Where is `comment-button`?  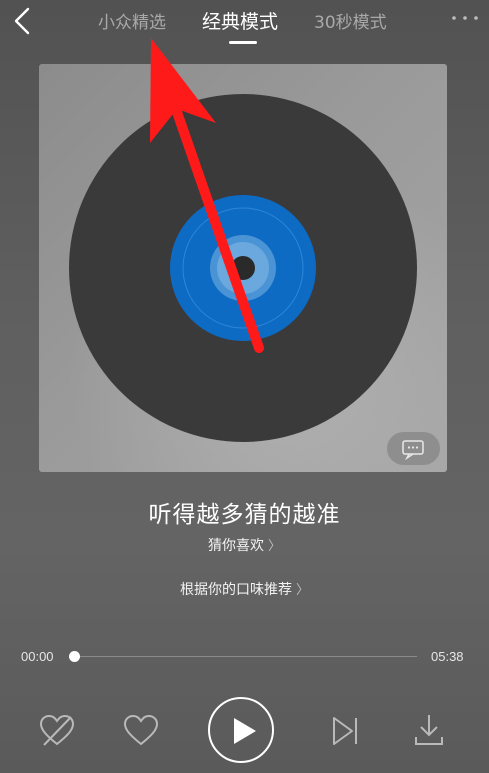 comment-button is located at coordinates (413, 448).